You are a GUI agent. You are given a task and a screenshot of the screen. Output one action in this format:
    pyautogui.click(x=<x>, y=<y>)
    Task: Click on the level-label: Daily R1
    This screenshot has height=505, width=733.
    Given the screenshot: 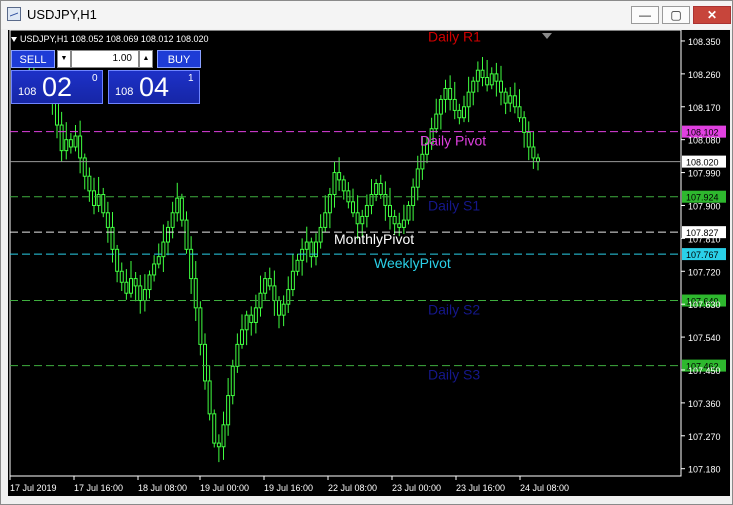 What is the action you would take?
    pyautogui.click(x=454, y=37)
    